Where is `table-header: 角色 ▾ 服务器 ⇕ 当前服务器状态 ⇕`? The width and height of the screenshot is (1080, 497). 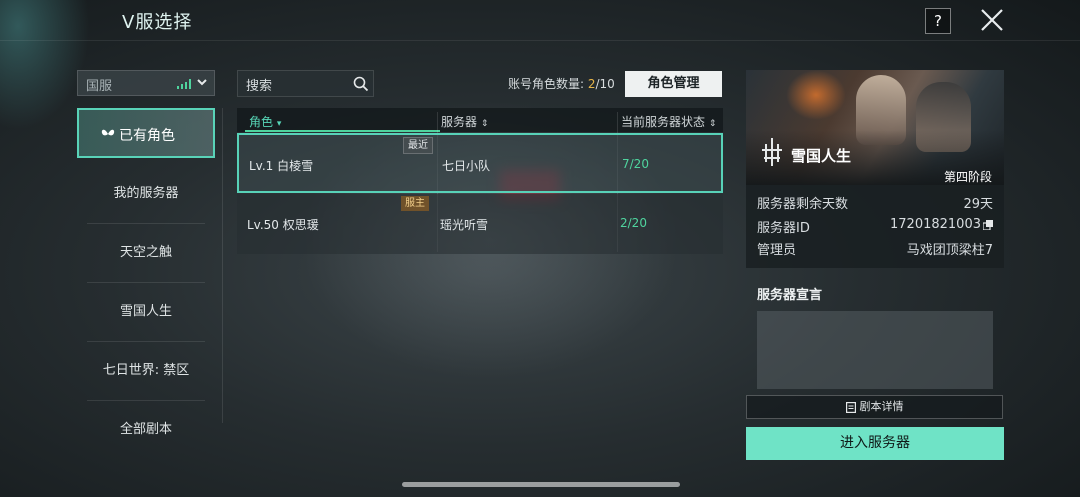
table-header: 角色 ▾ 服务器 ⇕ 当前服务器状态 ⇕ is located at coordinates (480, 120).